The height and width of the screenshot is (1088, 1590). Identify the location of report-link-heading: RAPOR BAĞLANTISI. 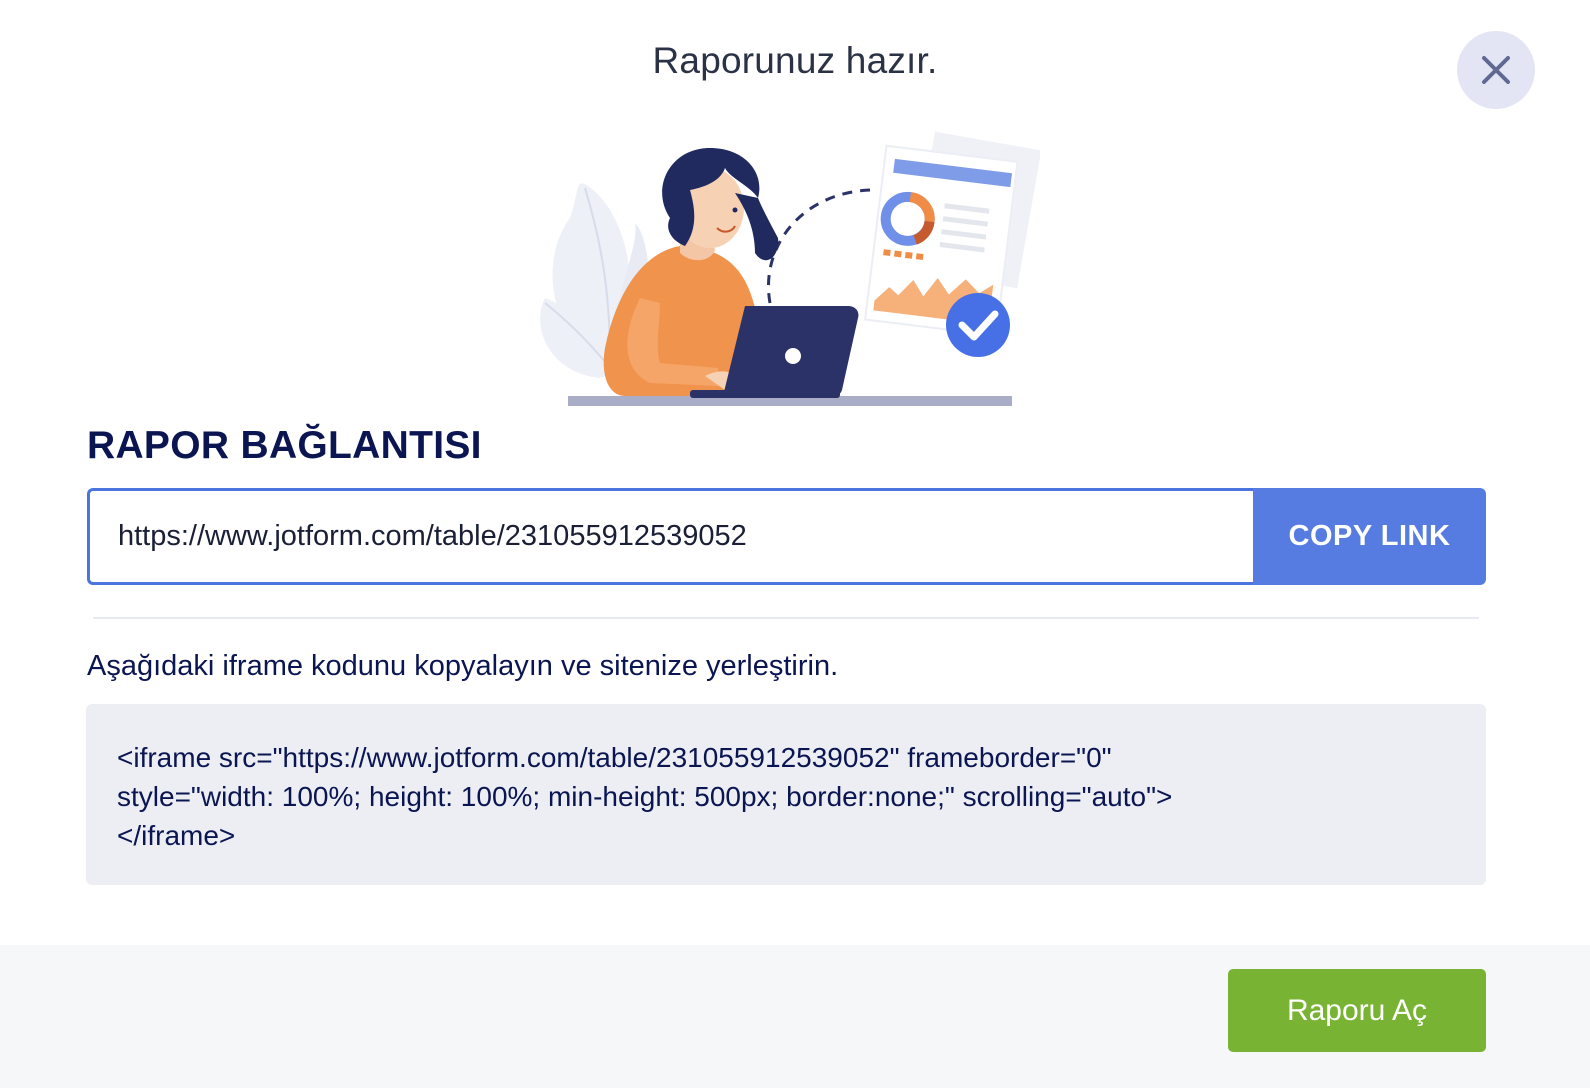
(284, 445).